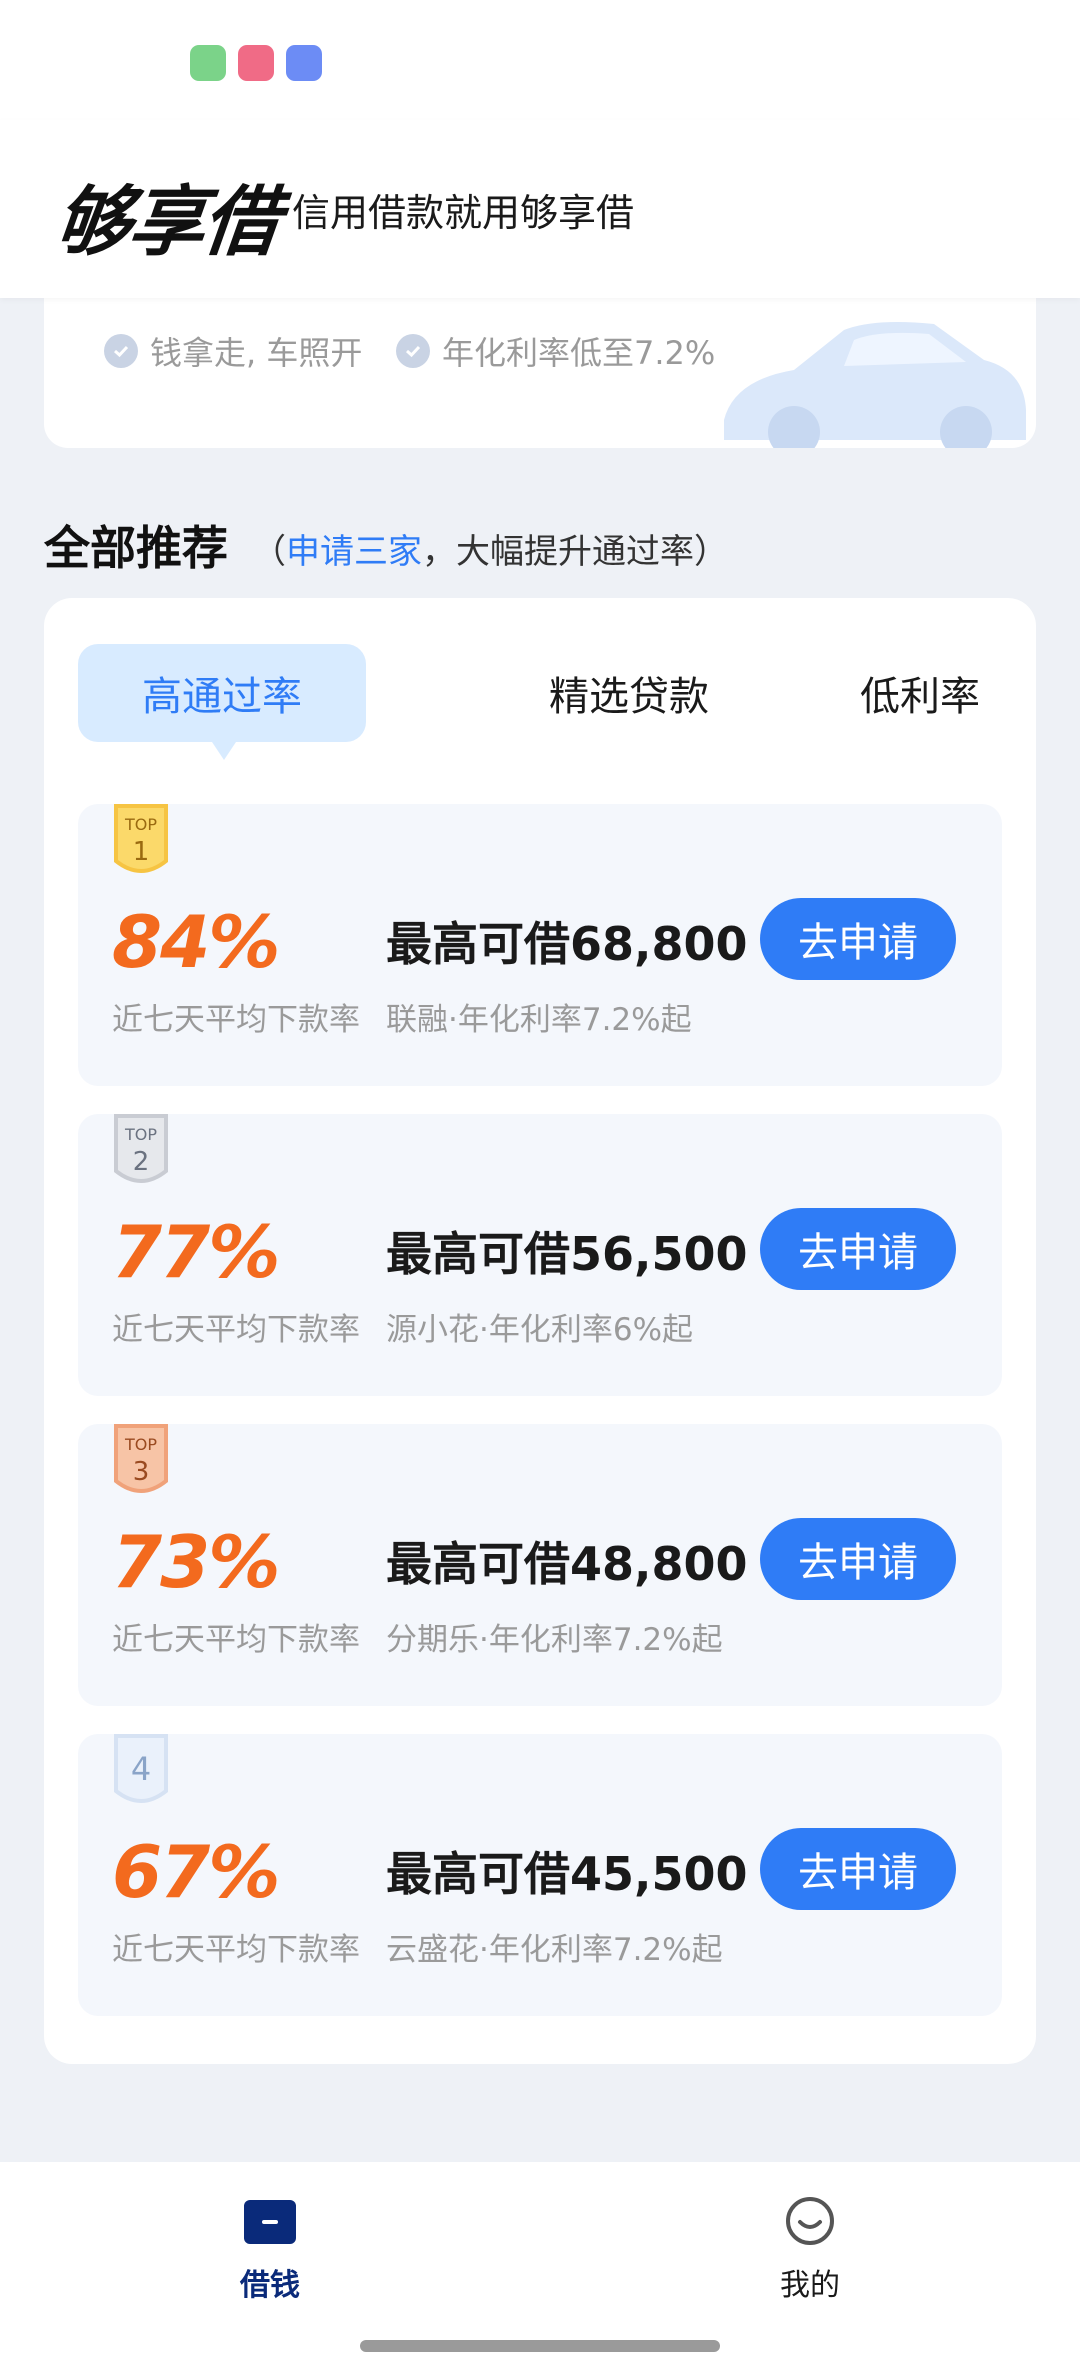 This screenshot has height=2376, width=1080. Describe the element at coordinates (304, 63) in the screenshot. I see `chat-app-icon` at that location.